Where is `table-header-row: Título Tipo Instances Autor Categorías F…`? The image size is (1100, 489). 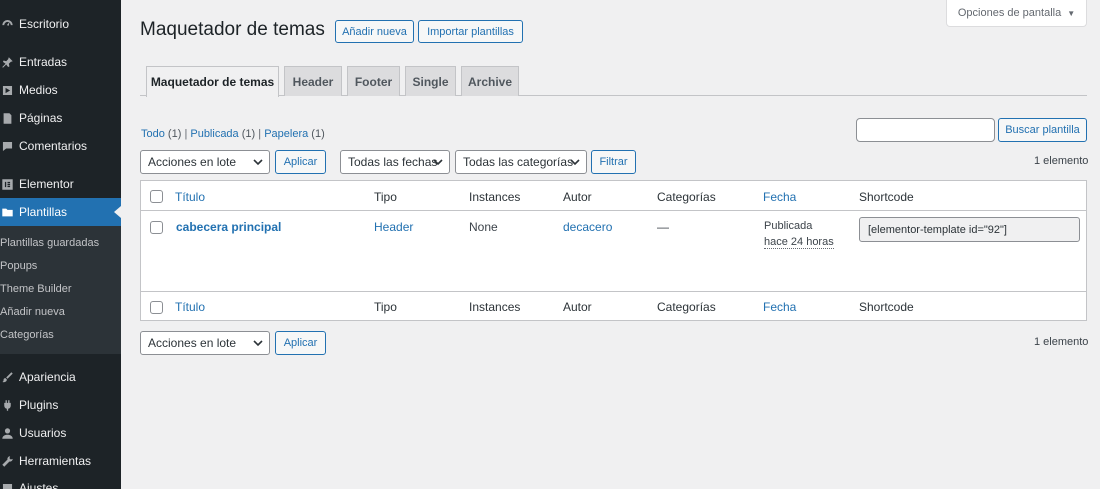 table-header-row: Título Tipo Instances Autor Categorías F… is located at coordinates (613, 196).